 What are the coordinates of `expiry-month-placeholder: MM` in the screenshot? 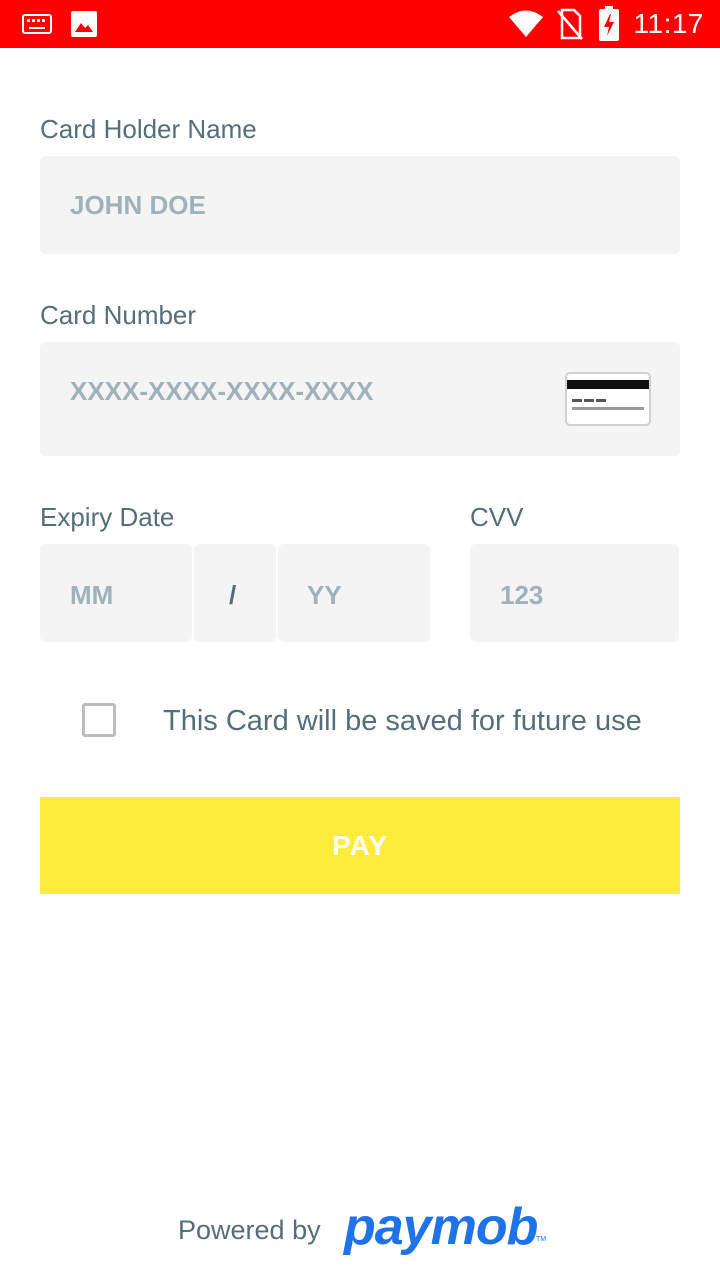 It's located at (92, 595).